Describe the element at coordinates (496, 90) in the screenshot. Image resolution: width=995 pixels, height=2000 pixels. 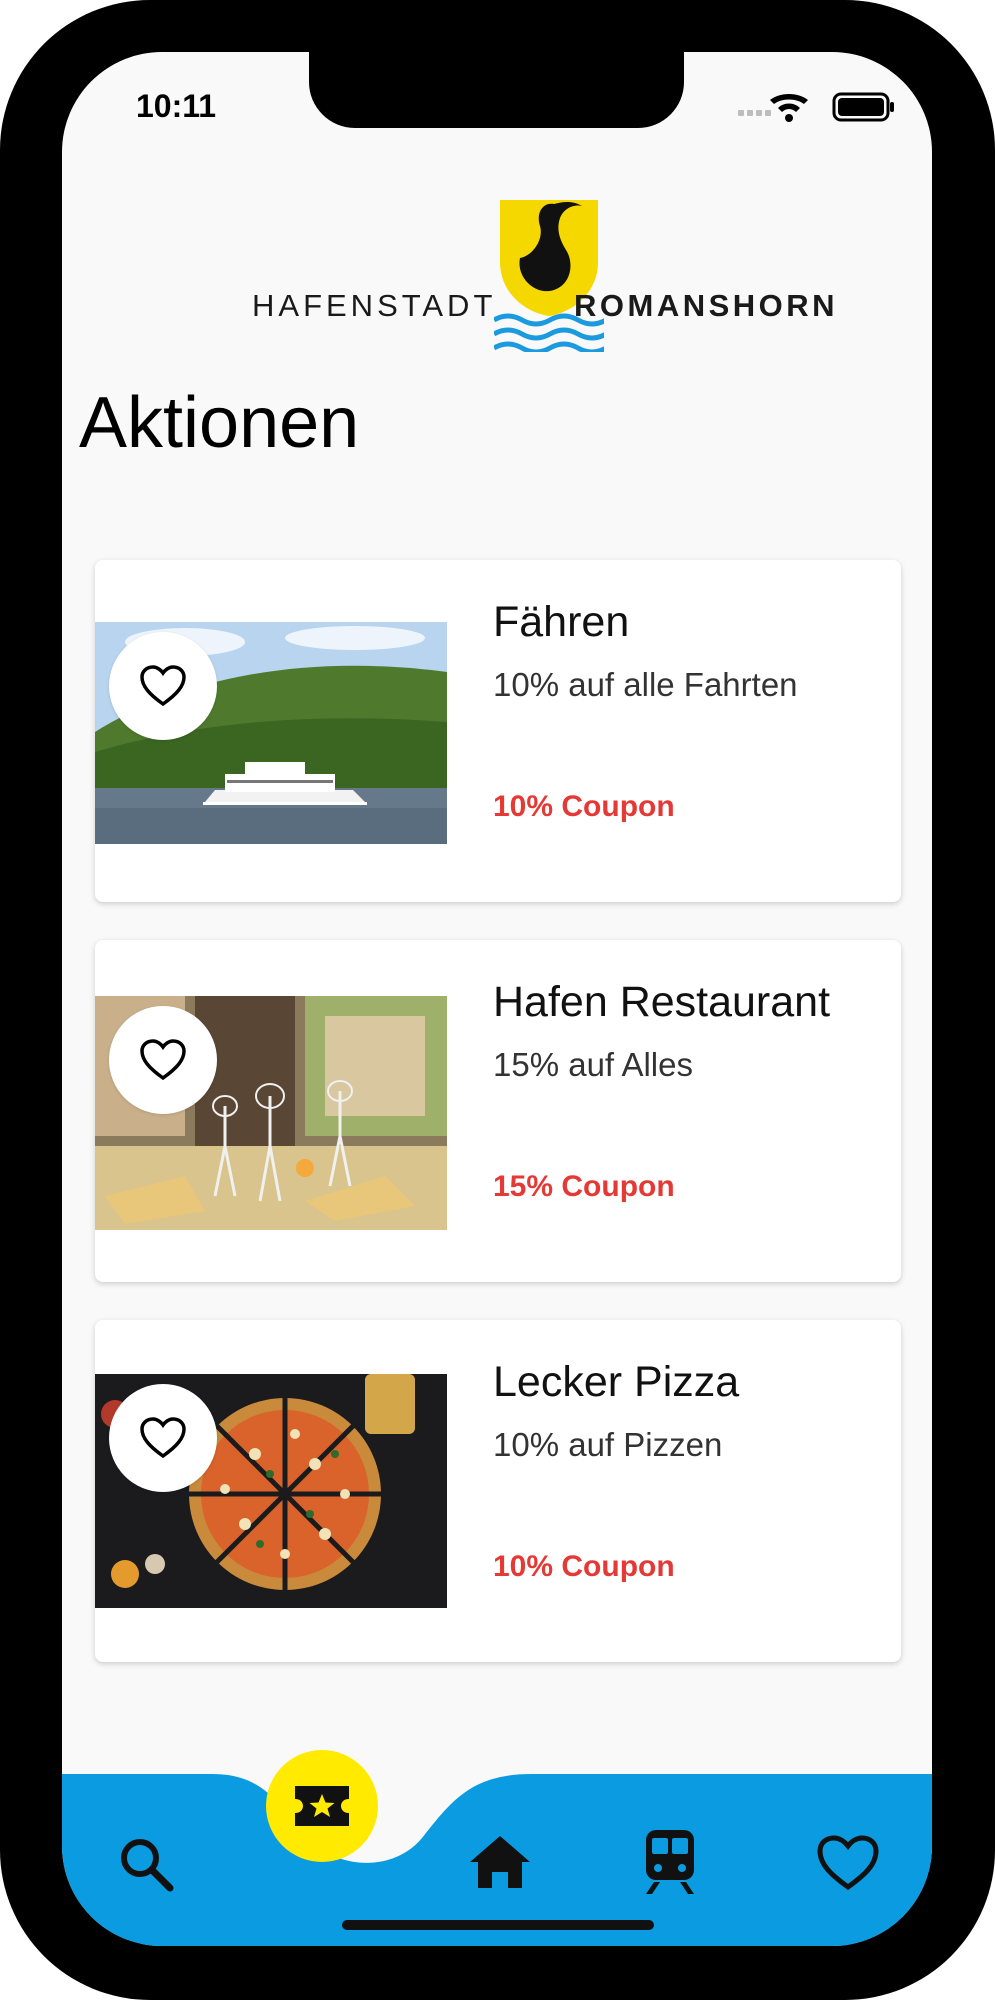
I see `notch` at that location.